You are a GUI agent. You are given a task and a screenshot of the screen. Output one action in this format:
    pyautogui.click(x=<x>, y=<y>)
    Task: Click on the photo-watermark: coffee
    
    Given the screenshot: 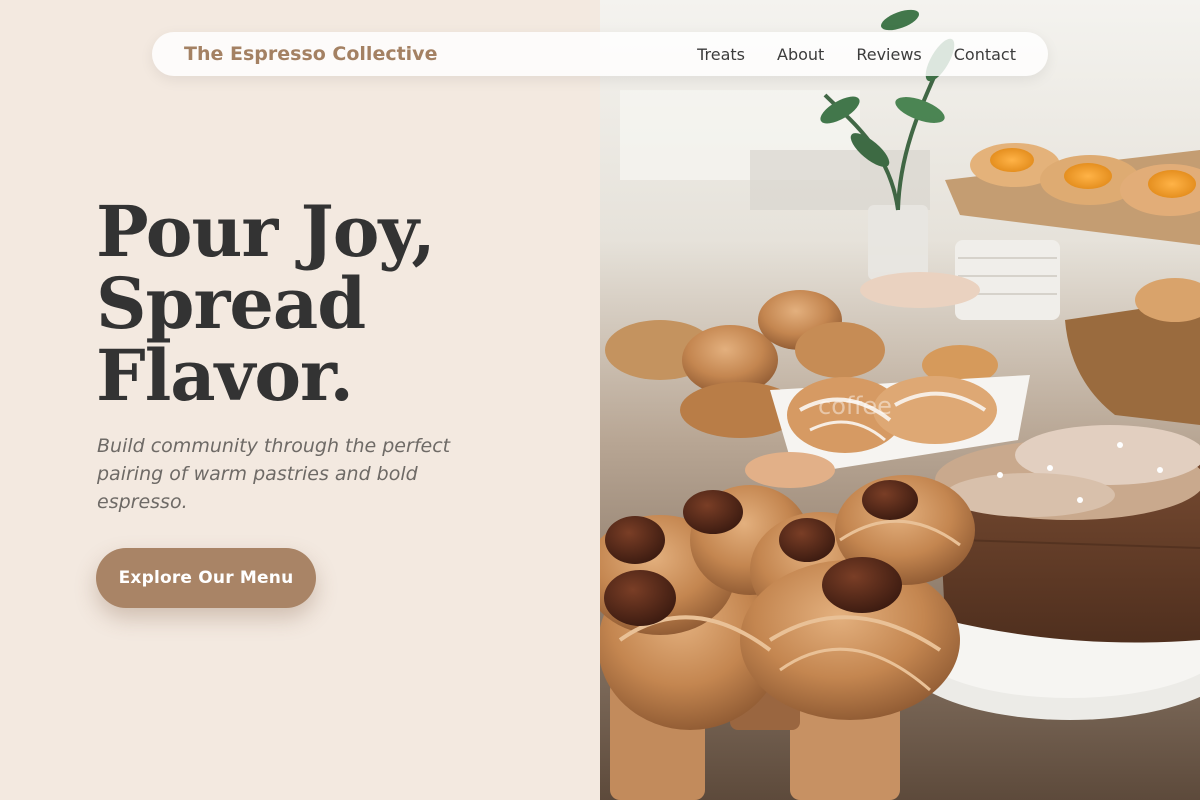 What is the action you would take?
    pyautogui.click(x=855, y=406)
    